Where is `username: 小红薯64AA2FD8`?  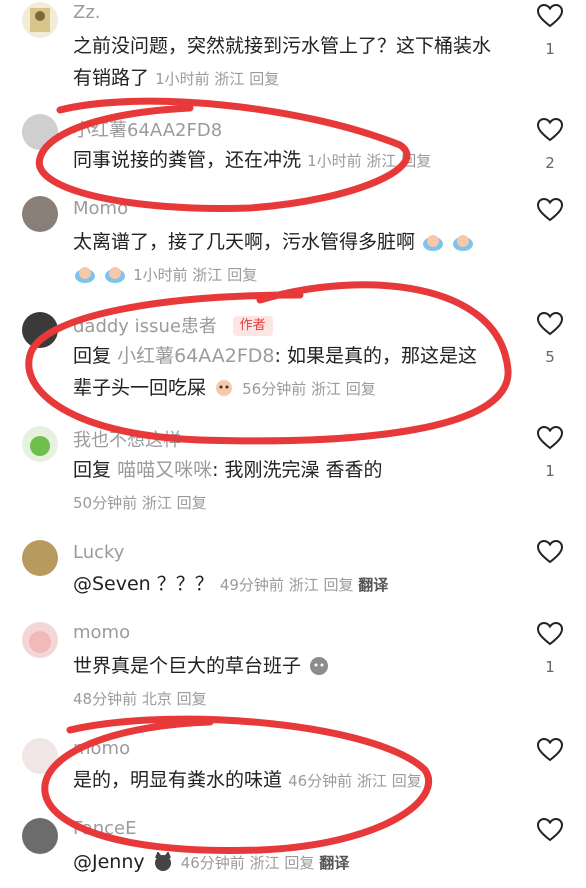
username: 小红薯64AA2FD8 is located at coordinates (147, 129).